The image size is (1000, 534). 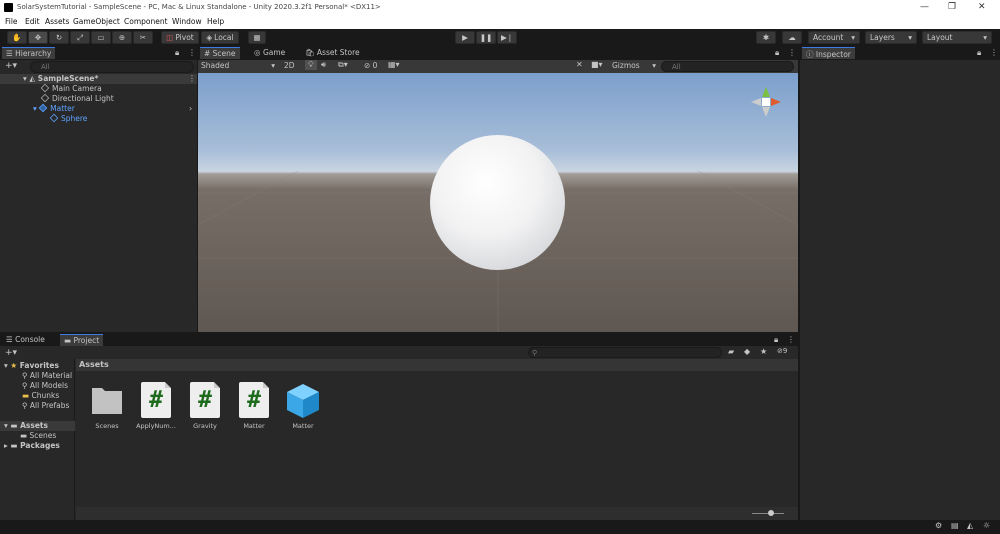 What do you see at coordinates (11, 66) in the screenshot?
I see `add-object-button: +▾` at bounding box center [11, 66].